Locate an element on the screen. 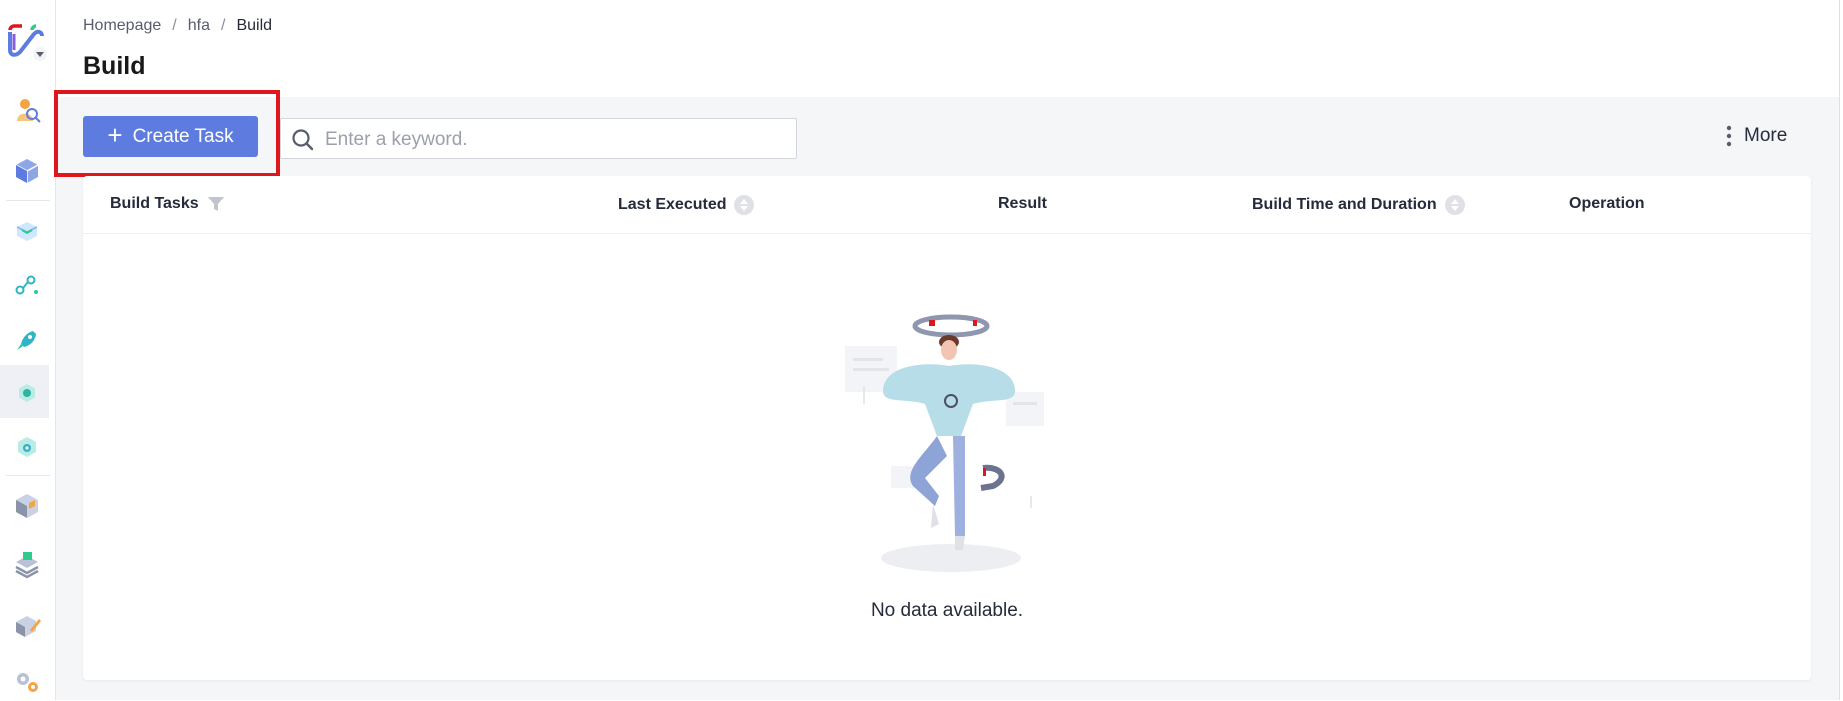 Image resolution: width=1843 pixels, height=701 pixels. column-build-time-duration: Build Time and Duration is located at coordinates (1358, 205).